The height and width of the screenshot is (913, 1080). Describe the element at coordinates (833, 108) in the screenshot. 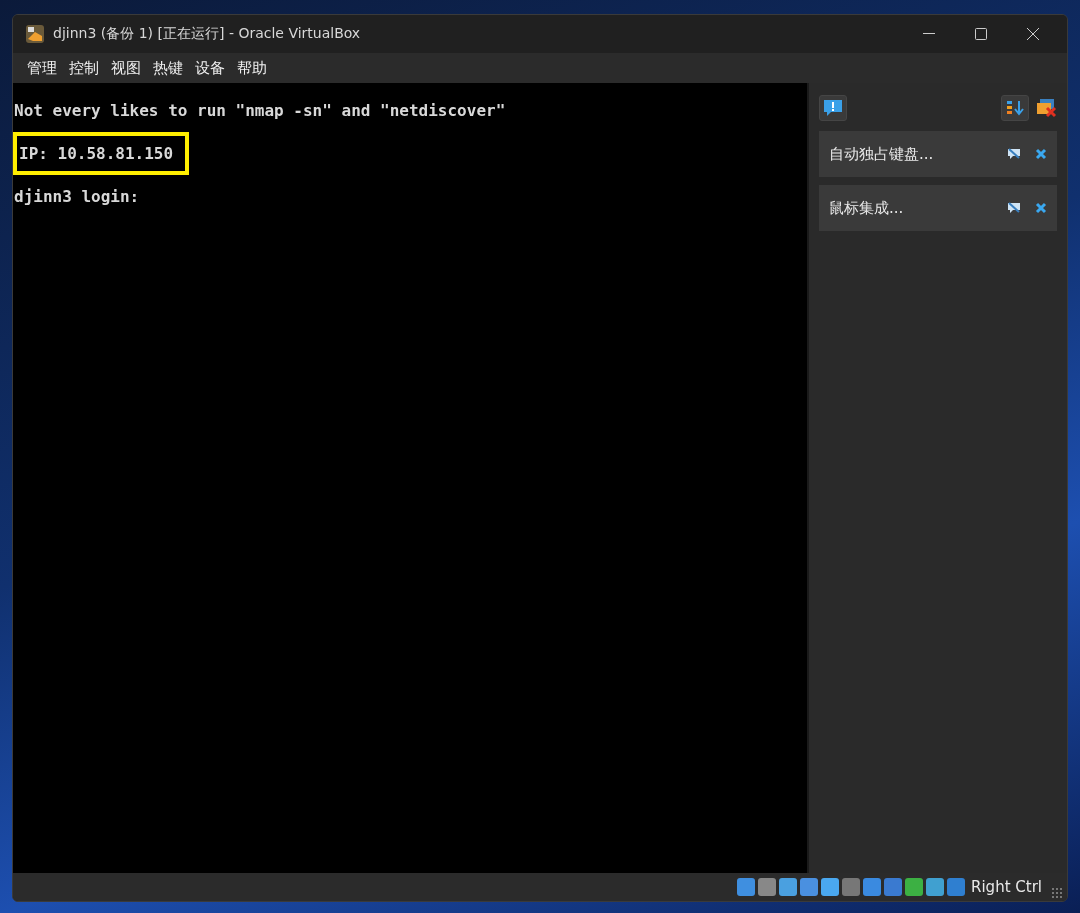

I see `message-icon` at that location.